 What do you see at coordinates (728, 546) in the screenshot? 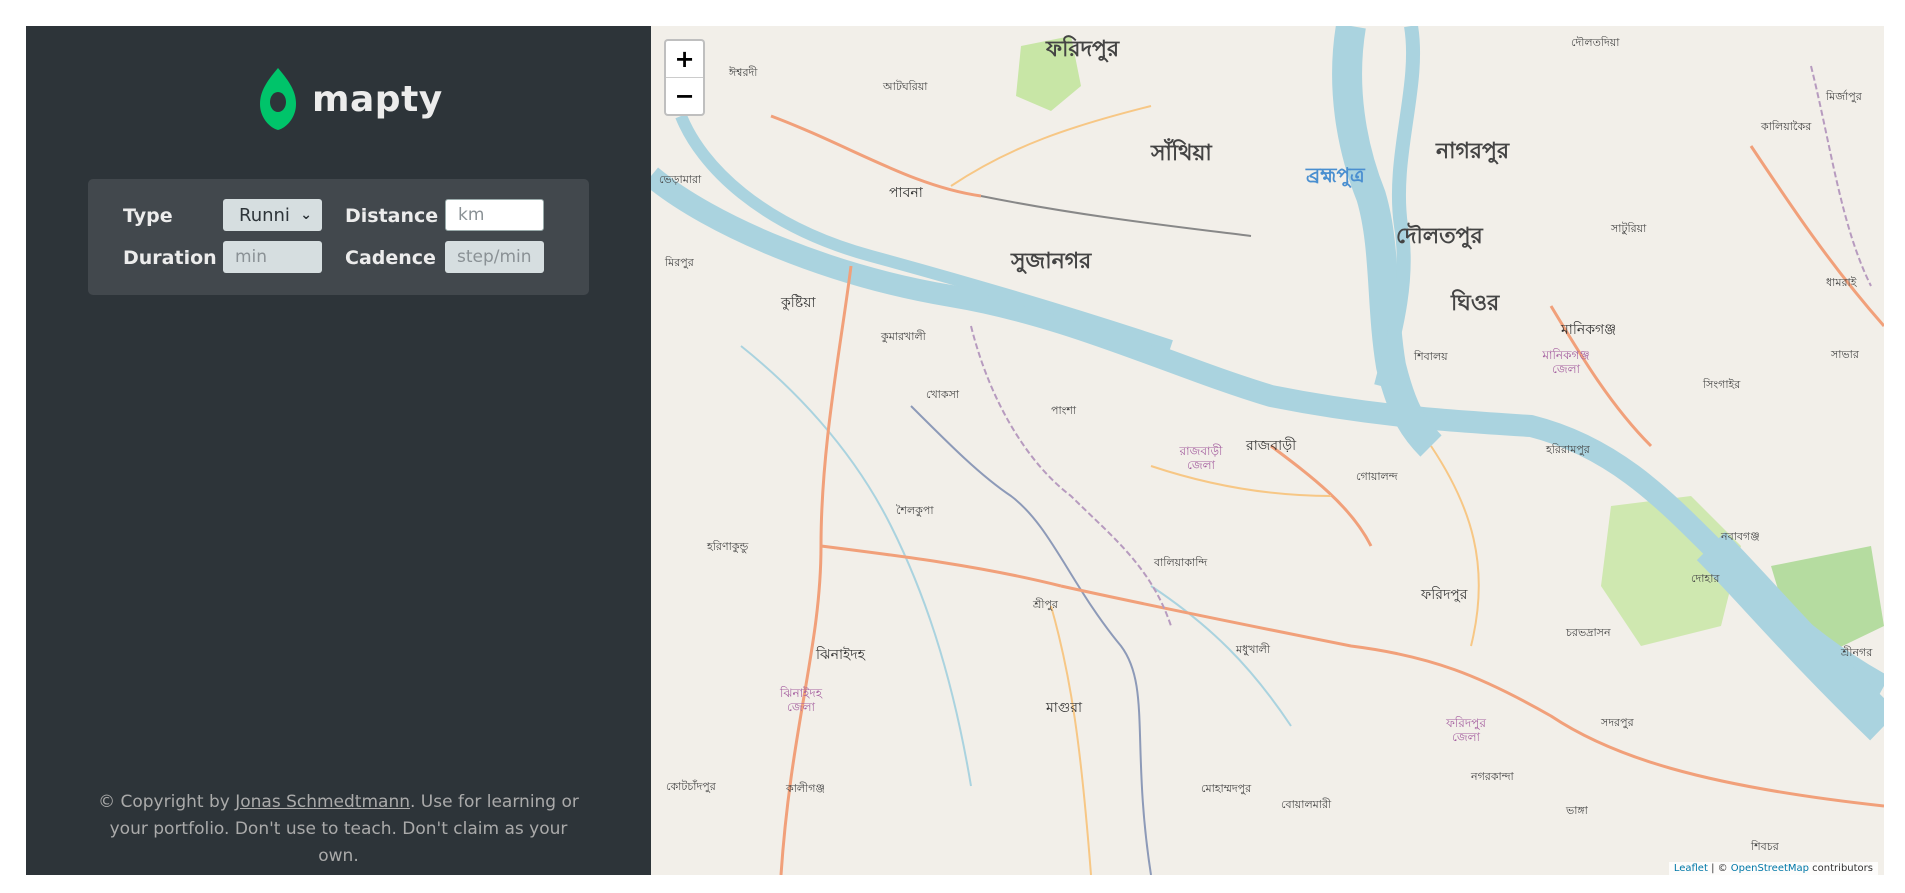
I see `map-label: হরিণাকুন্ডু` at bounding box center [728, 546].